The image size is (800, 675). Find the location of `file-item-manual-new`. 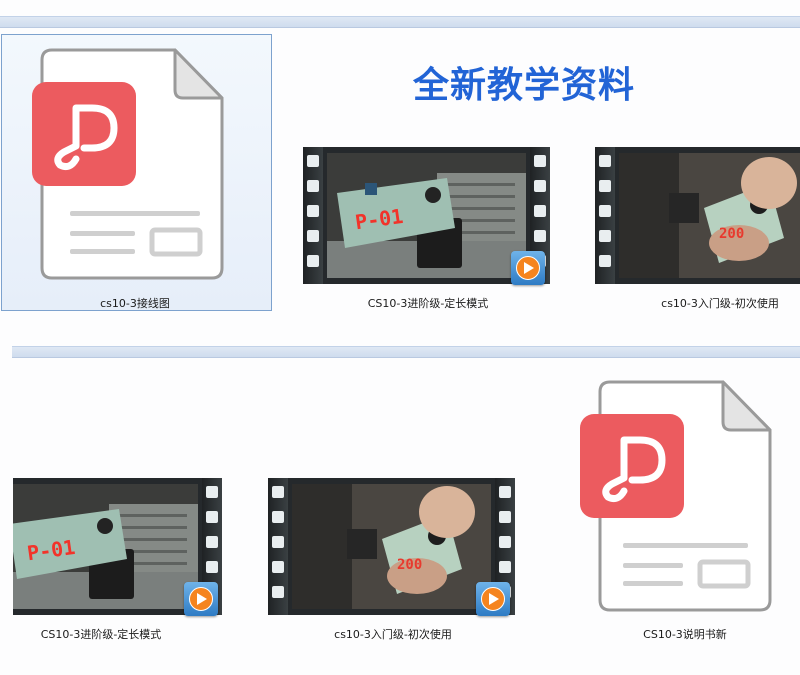

file-item-manual-new is located at coordinates (678, 498).